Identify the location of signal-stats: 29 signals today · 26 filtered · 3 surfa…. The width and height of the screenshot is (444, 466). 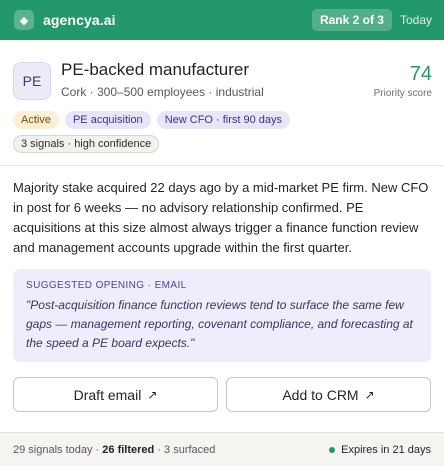
(114, 450).